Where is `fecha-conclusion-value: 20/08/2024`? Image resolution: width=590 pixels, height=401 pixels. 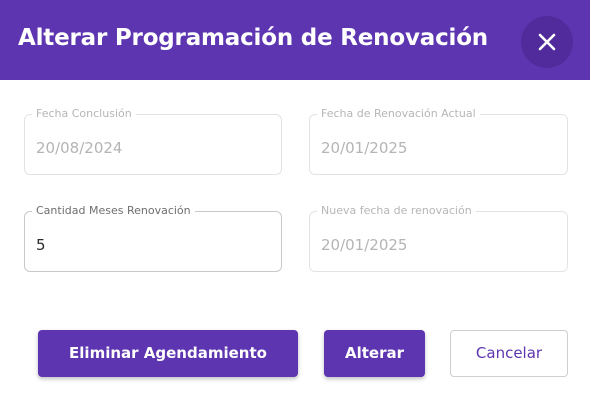 fecha-conclusion-value: 20/08/2024 is located at coordinates (79, 148).